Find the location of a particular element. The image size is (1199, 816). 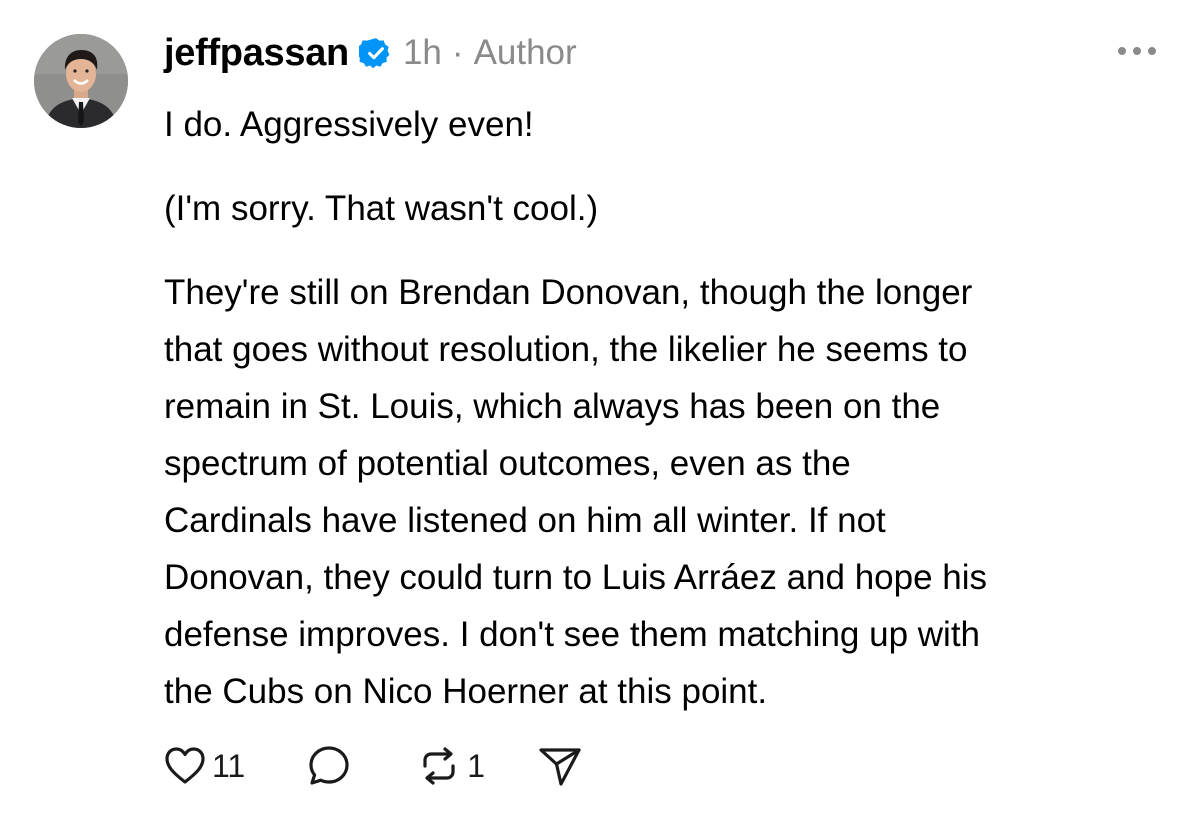

post-paragraph: I do. Aggressively even! is located at coordinates (349, 124).